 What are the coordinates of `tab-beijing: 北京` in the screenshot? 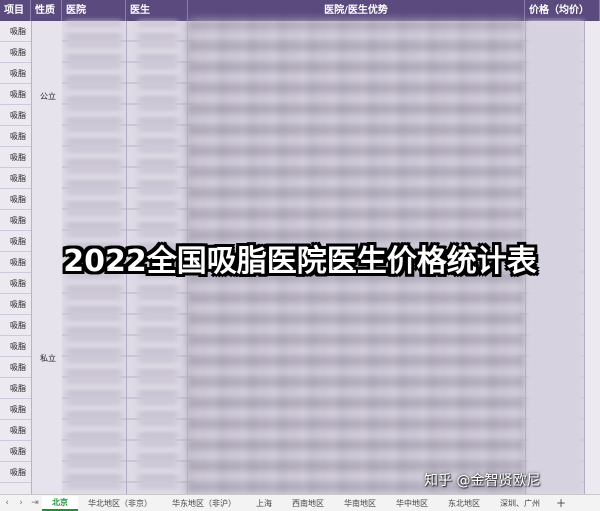 It's located at (60, 503).